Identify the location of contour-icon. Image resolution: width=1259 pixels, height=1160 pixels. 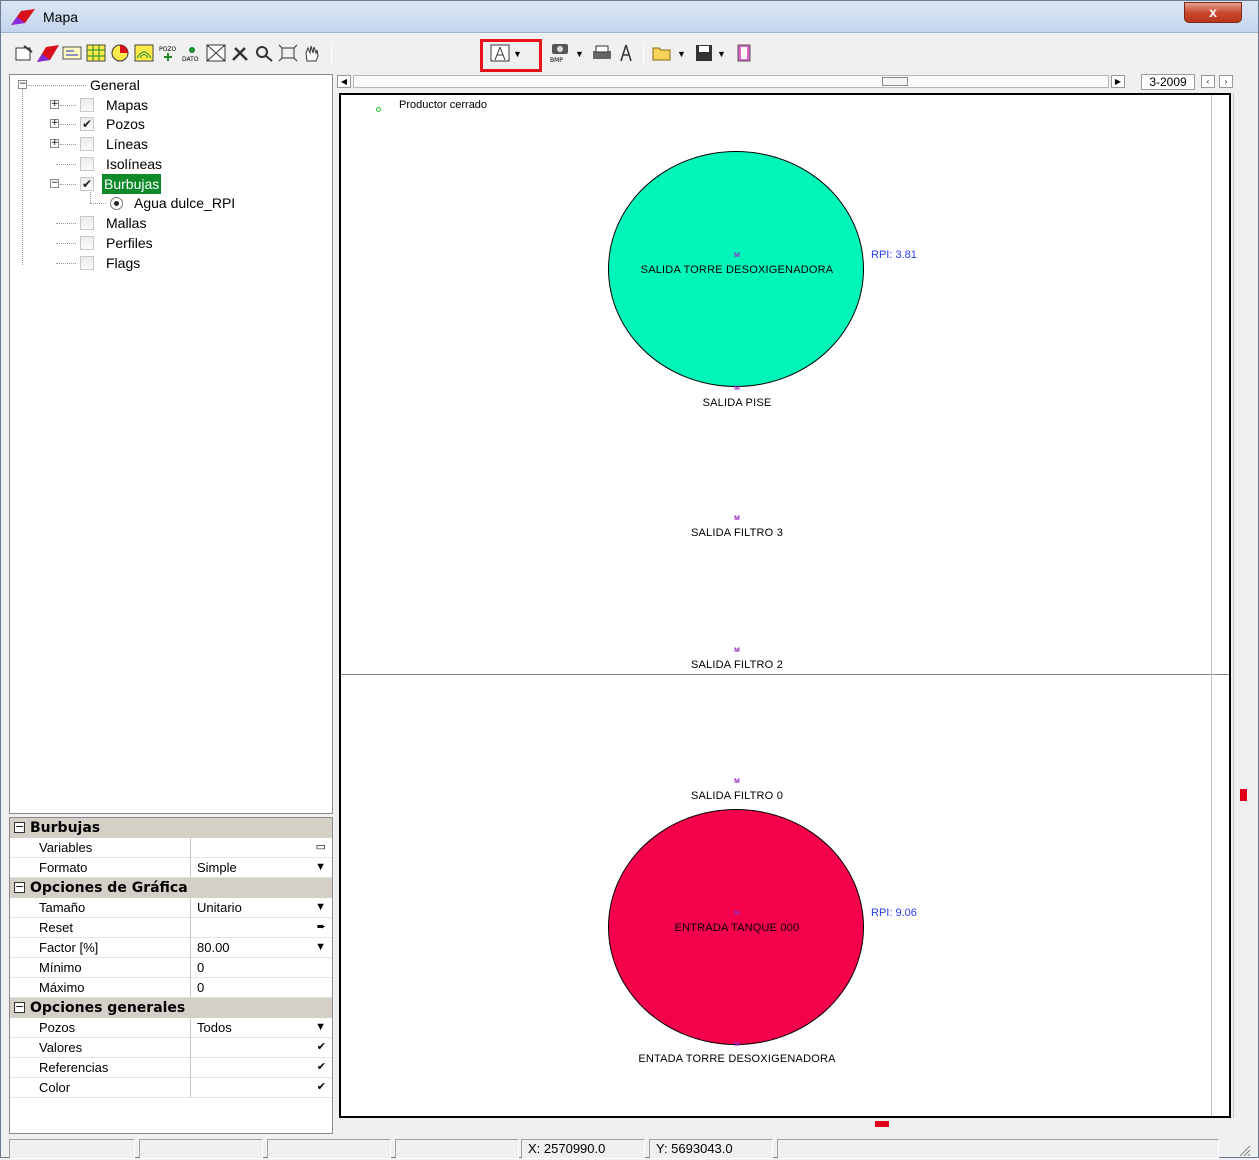
(144, 53).